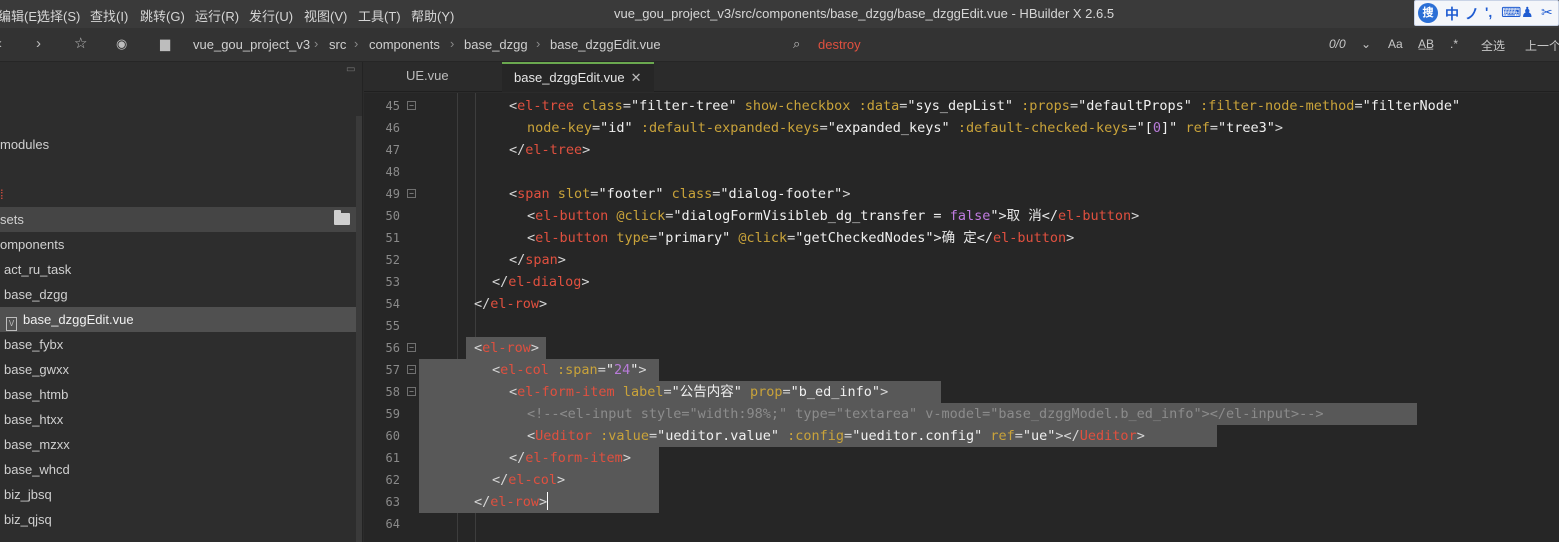 Image resolution: width=1559 pixels, height=542 pixels. Describe the element at coordinates (217, 15) in the screenshot. I see `menu-run: 运行(R)` at that location.